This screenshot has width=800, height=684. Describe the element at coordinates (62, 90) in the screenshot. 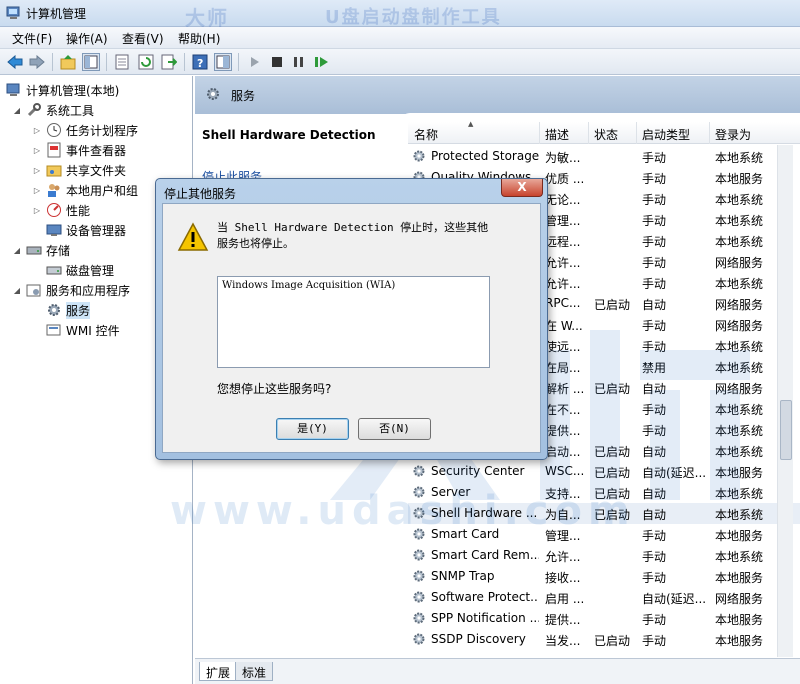

I see `tree-node-root: 计算机管理(本地)` at that location.